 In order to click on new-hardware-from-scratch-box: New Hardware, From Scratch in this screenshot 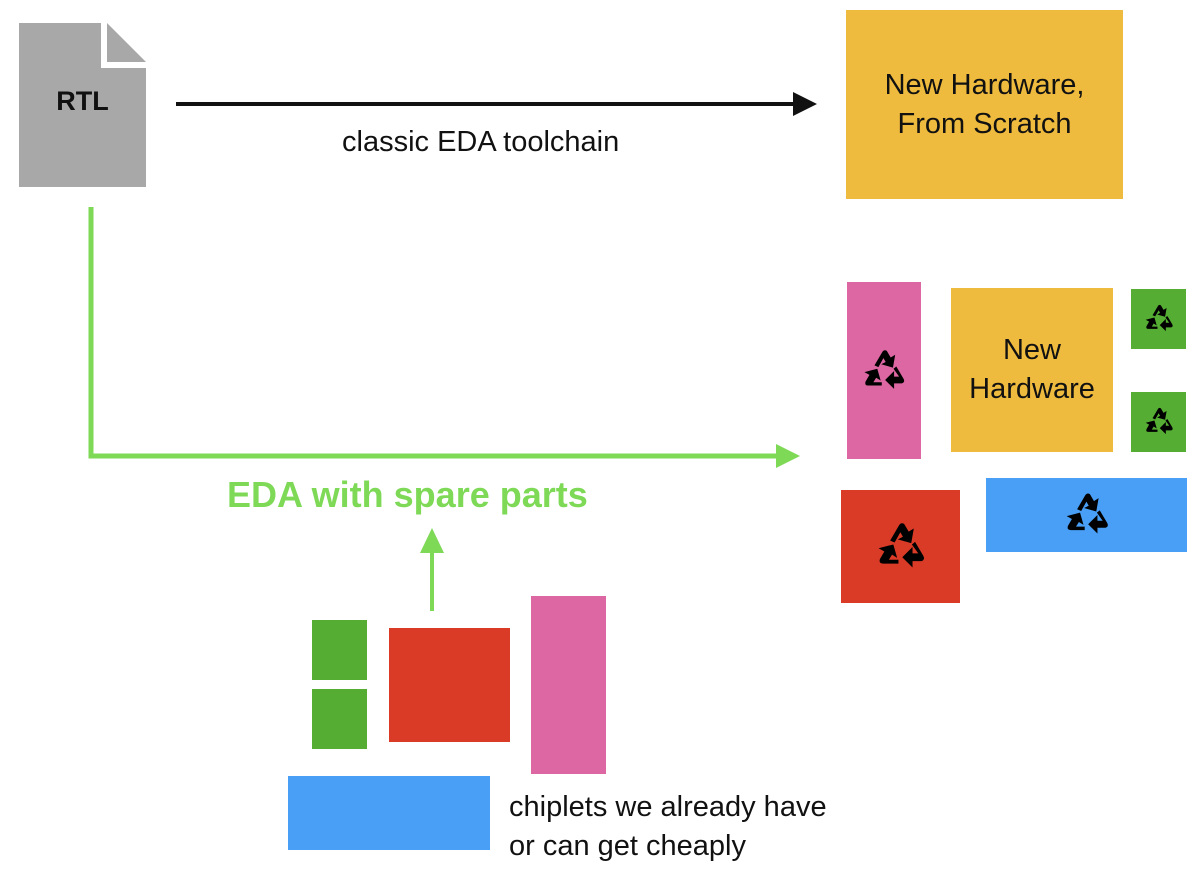, I will do `click(984, 104)`.